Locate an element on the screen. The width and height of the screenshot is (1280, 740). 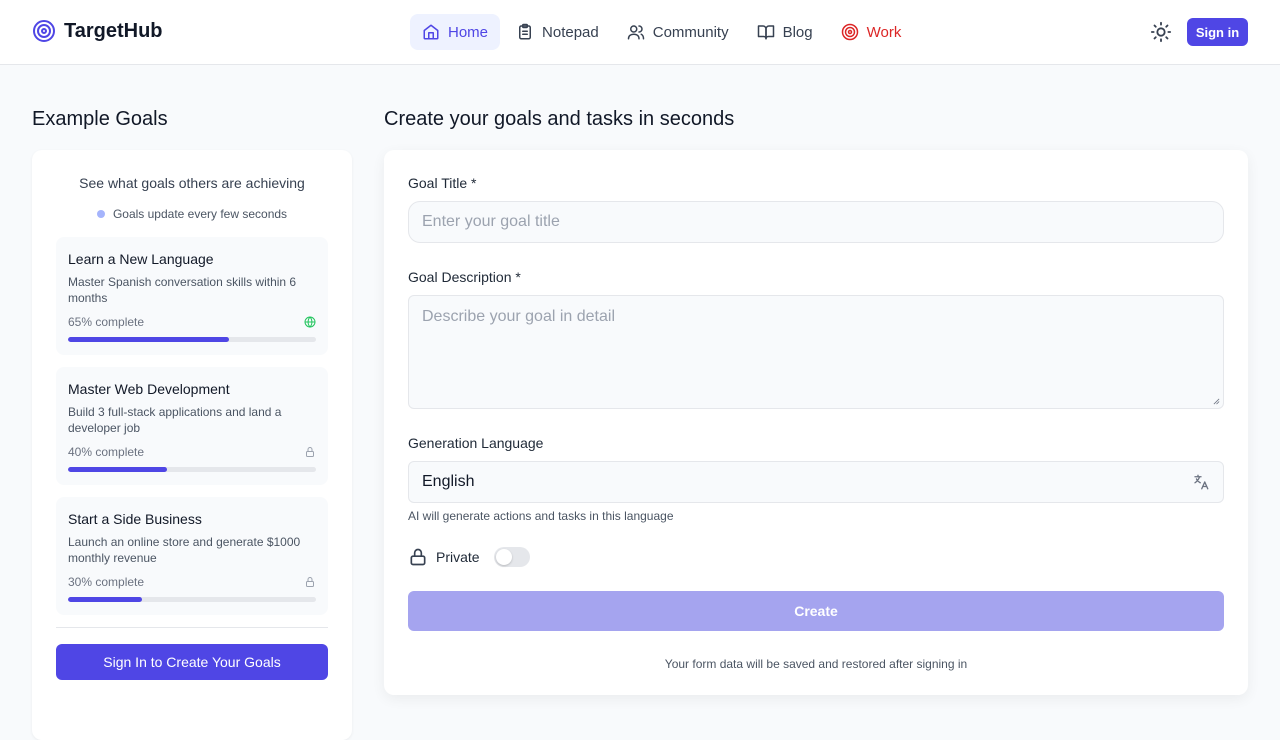
nav-label-home: Home is located at coordinates (468, 32).